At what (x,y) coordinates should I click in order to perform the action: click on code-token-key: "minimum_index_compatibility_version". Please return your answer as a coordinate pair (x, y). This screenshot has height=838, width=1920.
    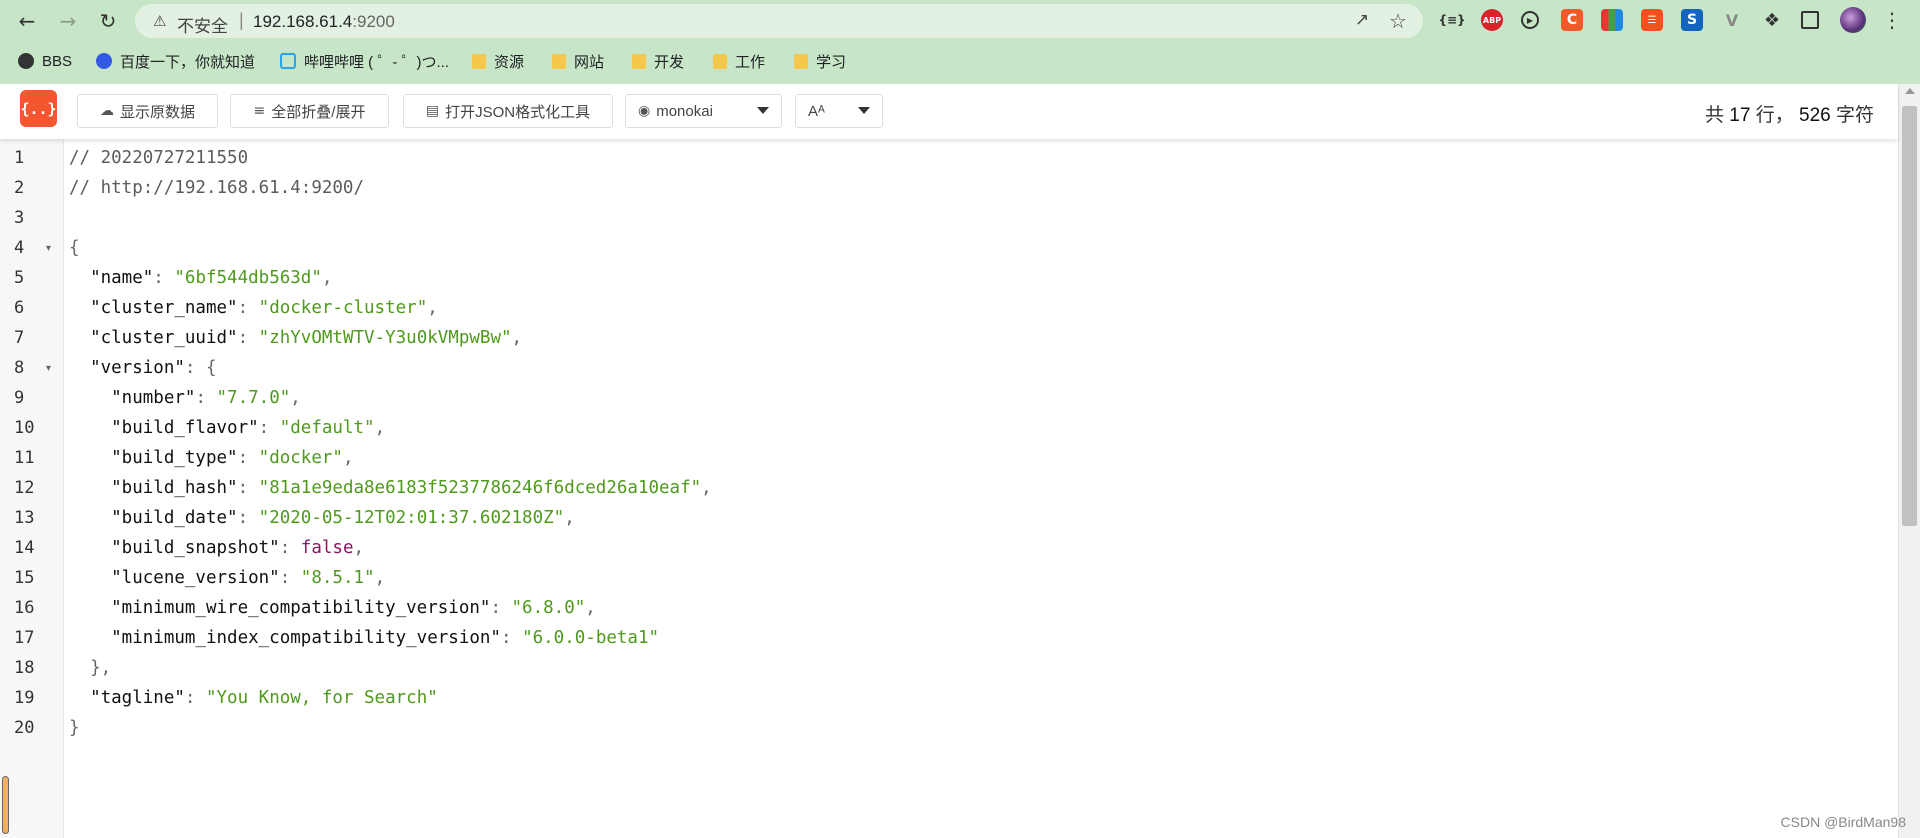
    Looking at the image, I should click on (285, 638).